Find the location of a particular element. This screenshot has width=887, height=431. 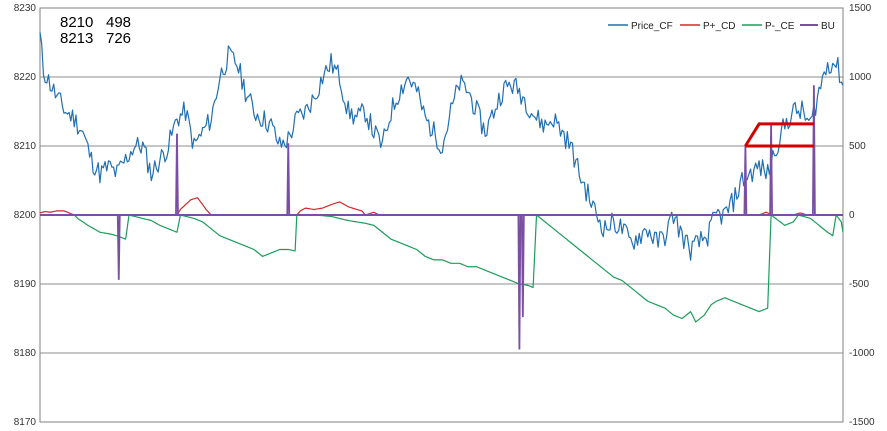

right-tick-label: -1000 is located at coordinates (862, 353).